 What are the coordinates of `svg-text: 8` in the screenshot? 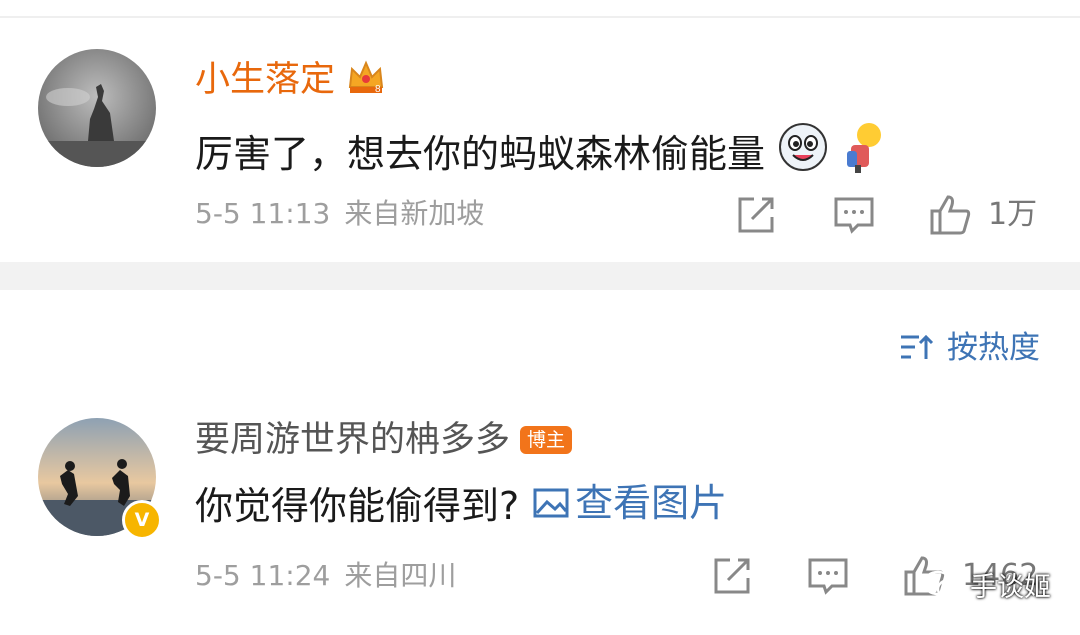 It's located at (378, 89).